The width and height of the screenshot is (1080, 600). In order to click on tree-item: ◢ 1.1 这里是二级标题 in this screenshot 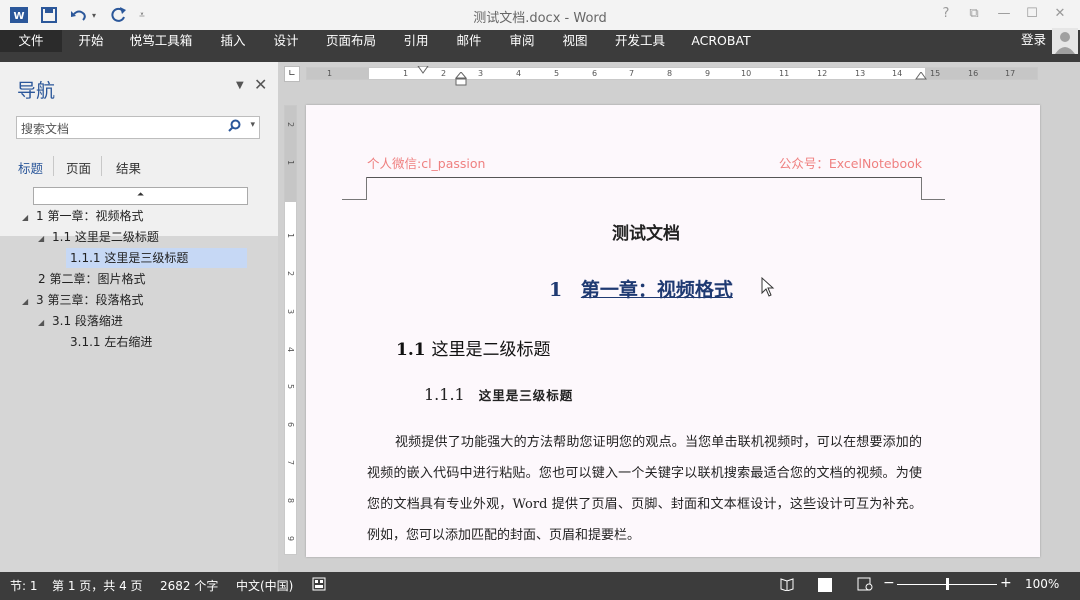, I will do `click(98, 237)`.